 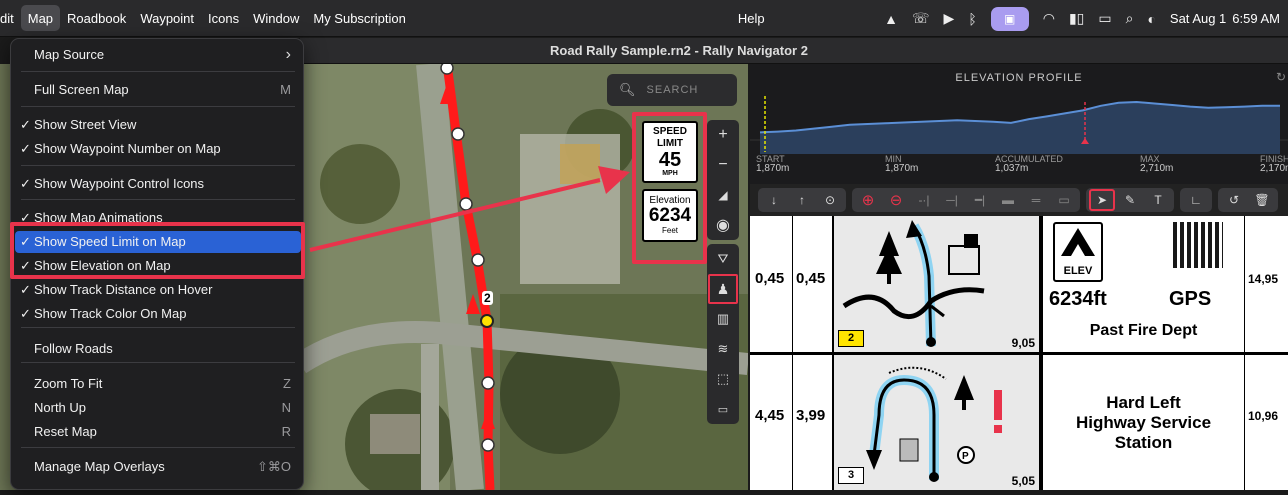 What do you see at coordinates (980, 200) in the screenshot?
I see `road-type-3-icon: ━|` at bounding box center [980, 200].